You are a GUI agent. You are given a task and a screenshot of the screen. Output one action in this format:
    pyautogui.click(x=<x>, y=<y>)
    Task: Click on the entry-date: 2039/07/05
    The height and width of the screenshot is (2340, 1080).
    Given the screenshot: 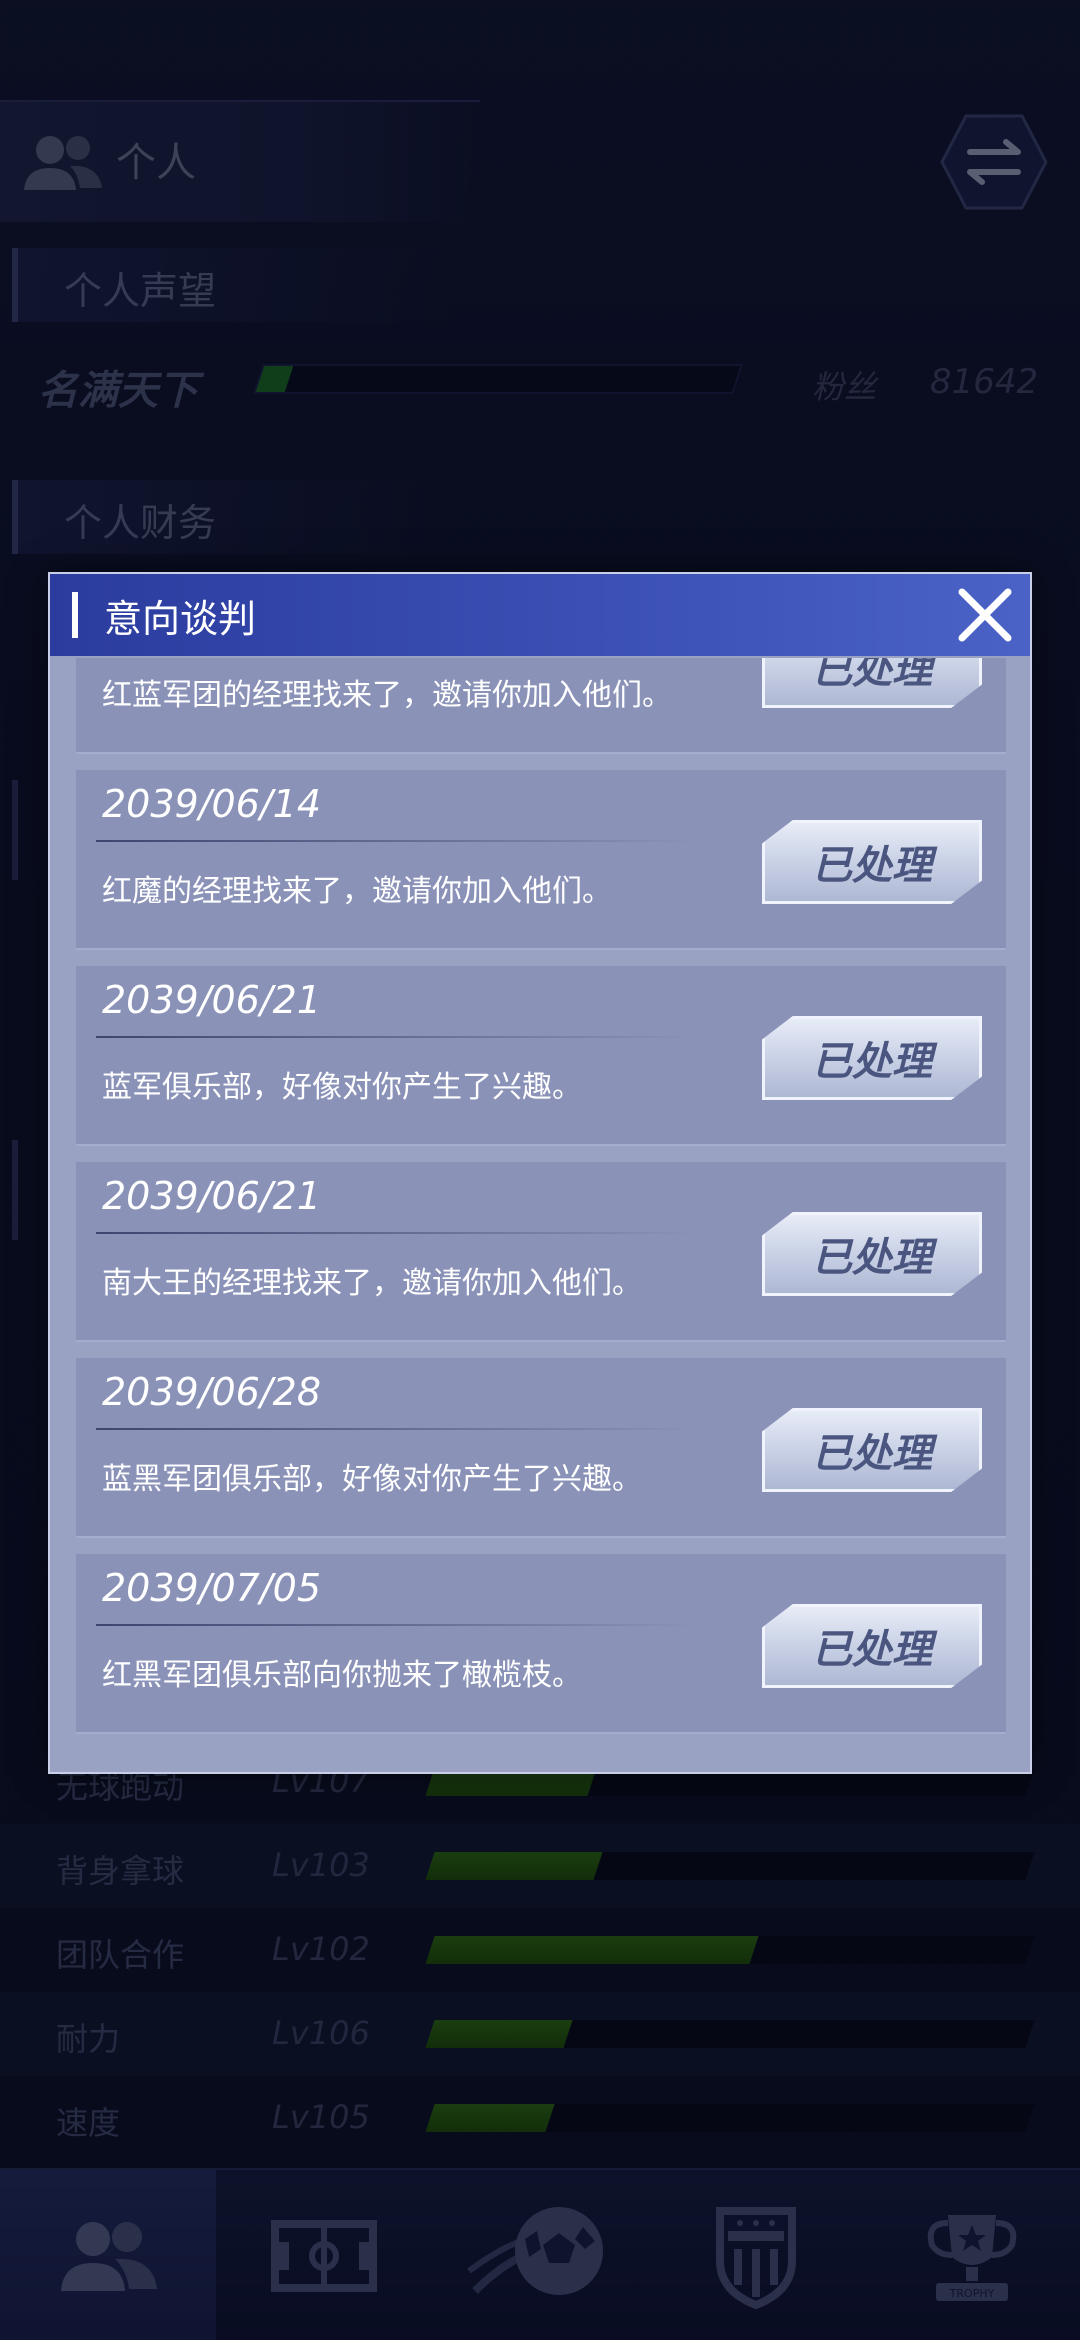 What is the action you would take?
    pyautogui.click(x=212, y=1588)
    